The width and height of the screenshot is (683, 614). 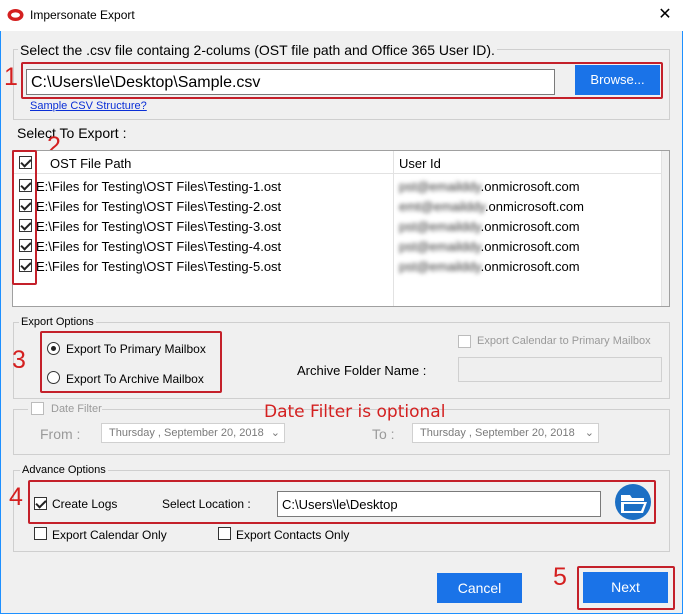 I want to click on to-date-picker: Thursday , September 20, 2018 ⌄, so click(x=505, y=433).